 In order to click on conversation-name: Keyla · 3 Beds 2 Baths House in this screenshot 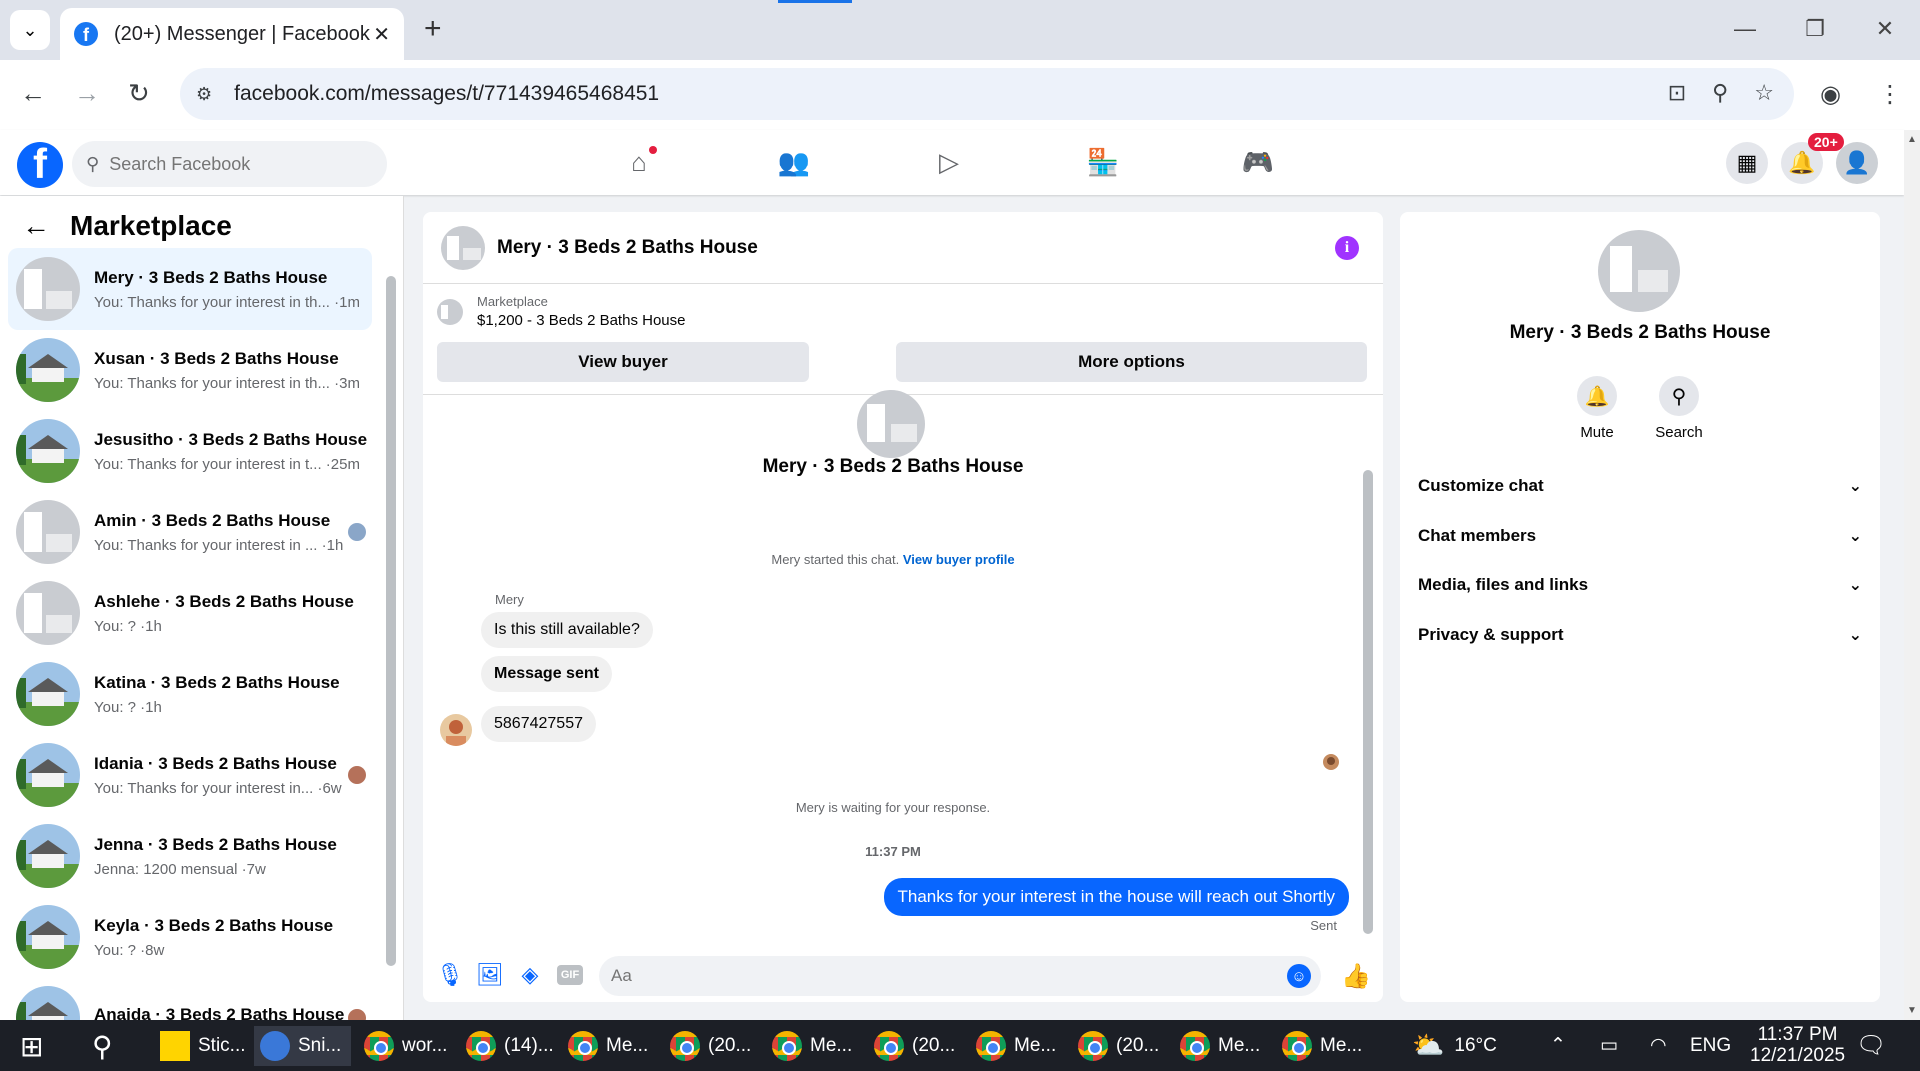, I will do `click(214, 925)`.